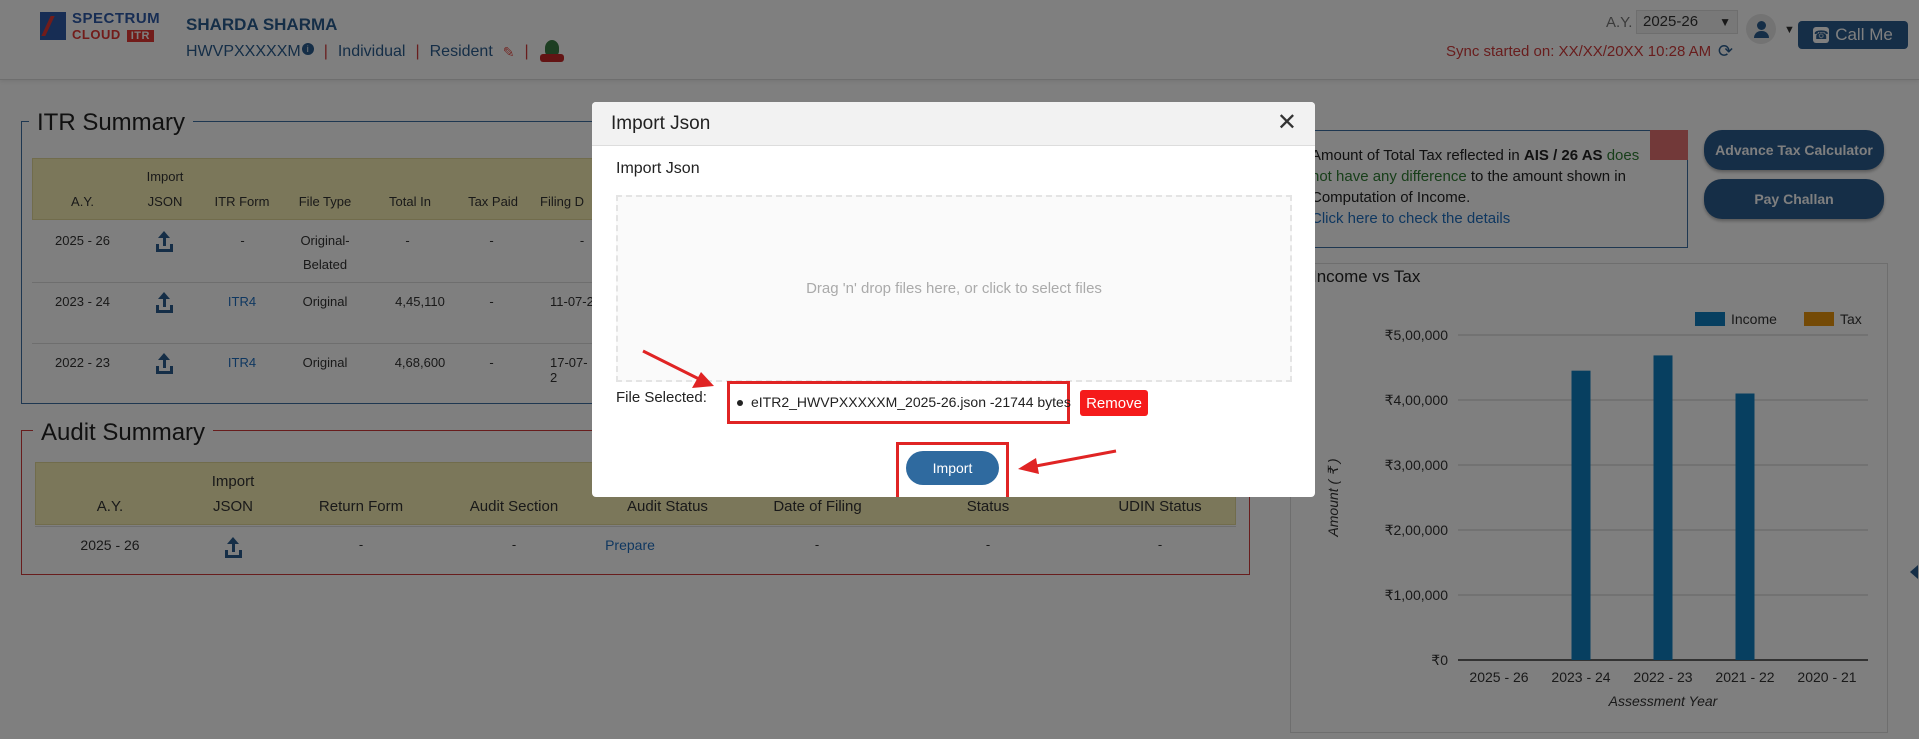  I want to click on import-button: Import, so click(952, 468).